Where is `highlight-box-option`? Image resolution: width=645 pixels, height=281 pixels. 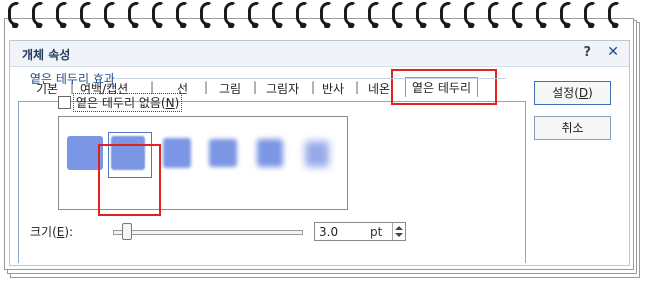 highlight-box-option is located at coordinates (129, 180).